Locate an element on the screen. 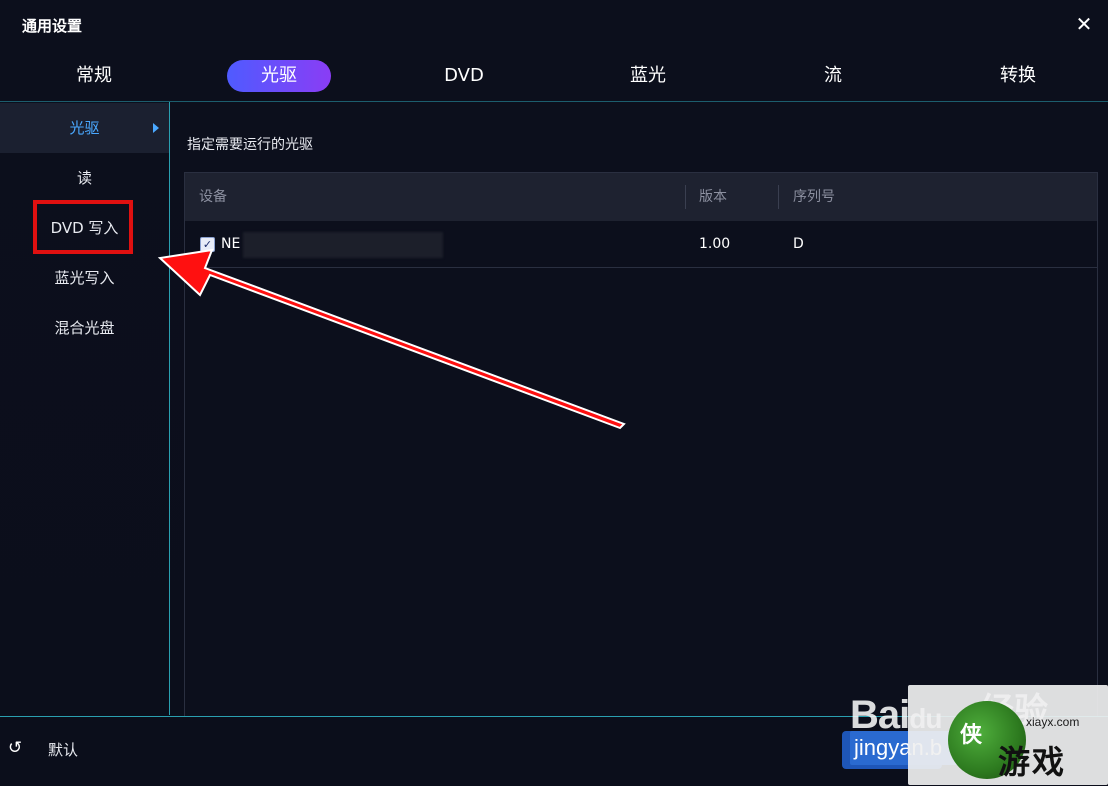 The width and height of the screenshot is (1108, 786). sidebar-item-label: 读 is located at coordinates (84, 178).